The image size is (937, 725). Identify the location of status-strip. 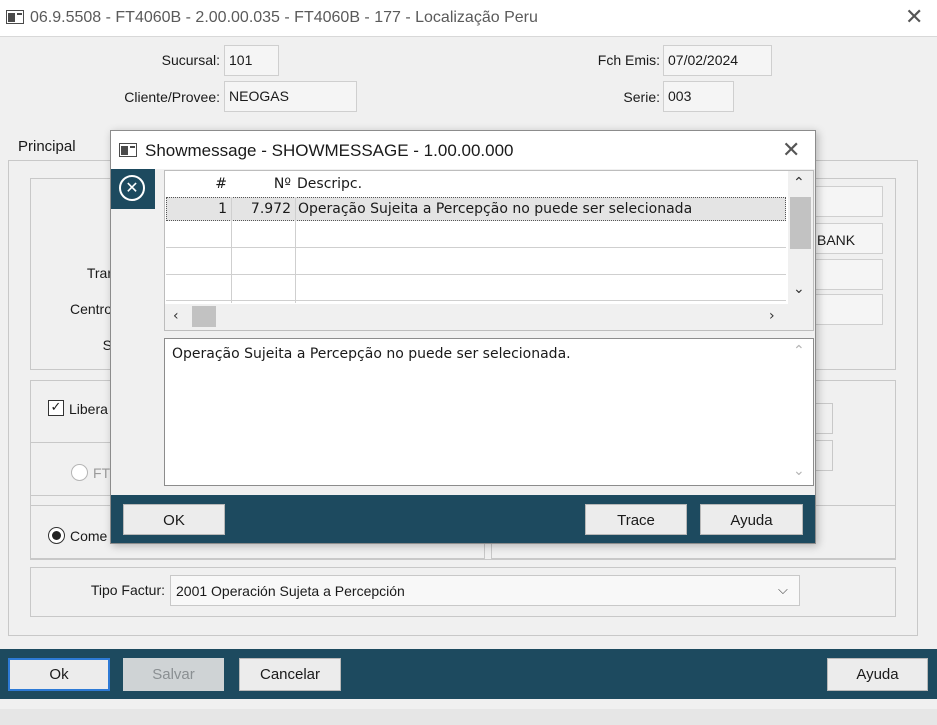
(468, 717).